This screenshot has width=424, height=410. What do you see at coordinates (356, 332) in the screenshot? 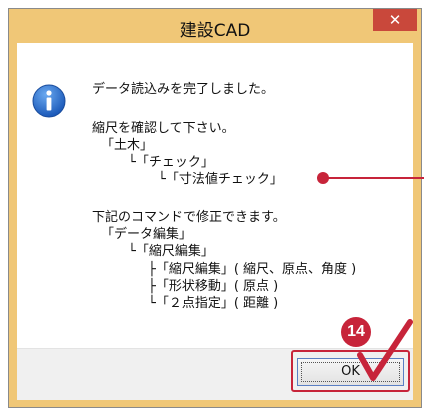
I see `step-badge: 14` at bounding box center [356, 332].